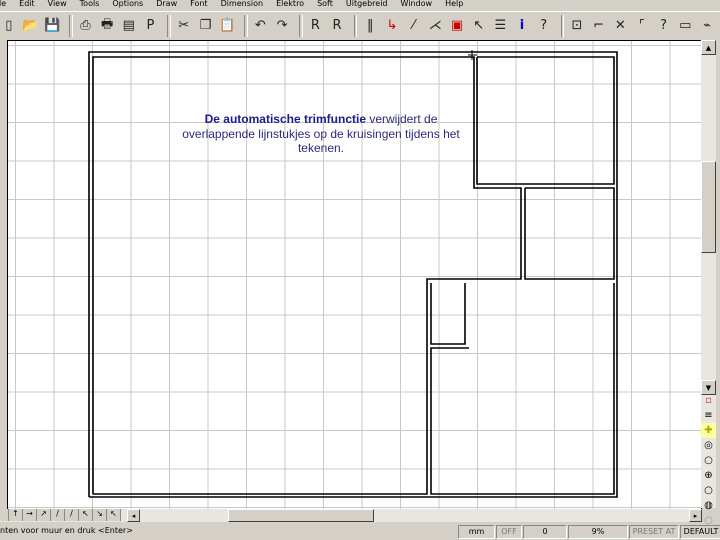 Image resolution: width=720 pixels, height=540 pixels. Describe the element at coordinates (500, 26) in the screenshot. I see `layers-icon: ☰` at that location.